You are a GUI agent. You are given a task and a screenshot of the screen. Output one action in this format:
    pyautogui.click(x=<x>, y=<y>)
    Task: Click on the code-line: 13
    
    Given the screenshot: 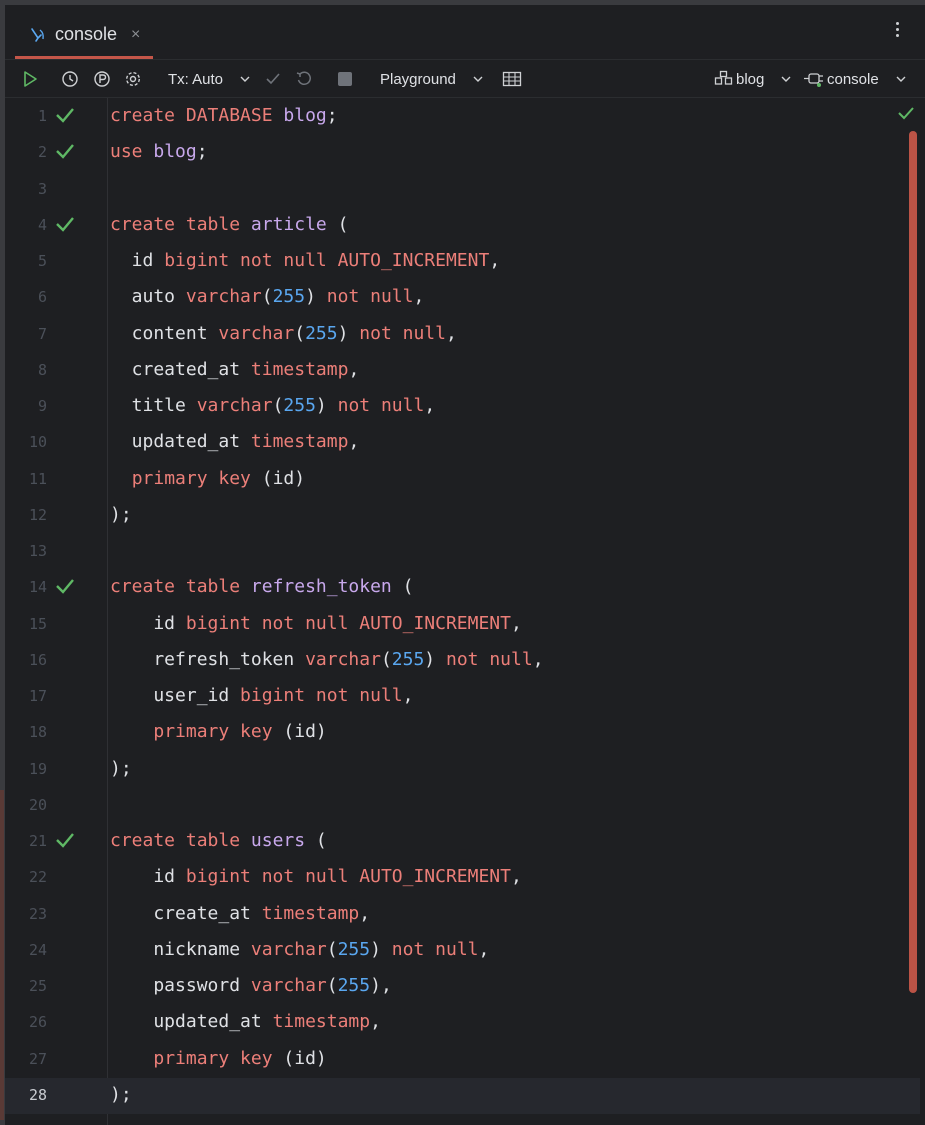 What is the action you would take?
    pyautogui.click(x=462, y=552)
    